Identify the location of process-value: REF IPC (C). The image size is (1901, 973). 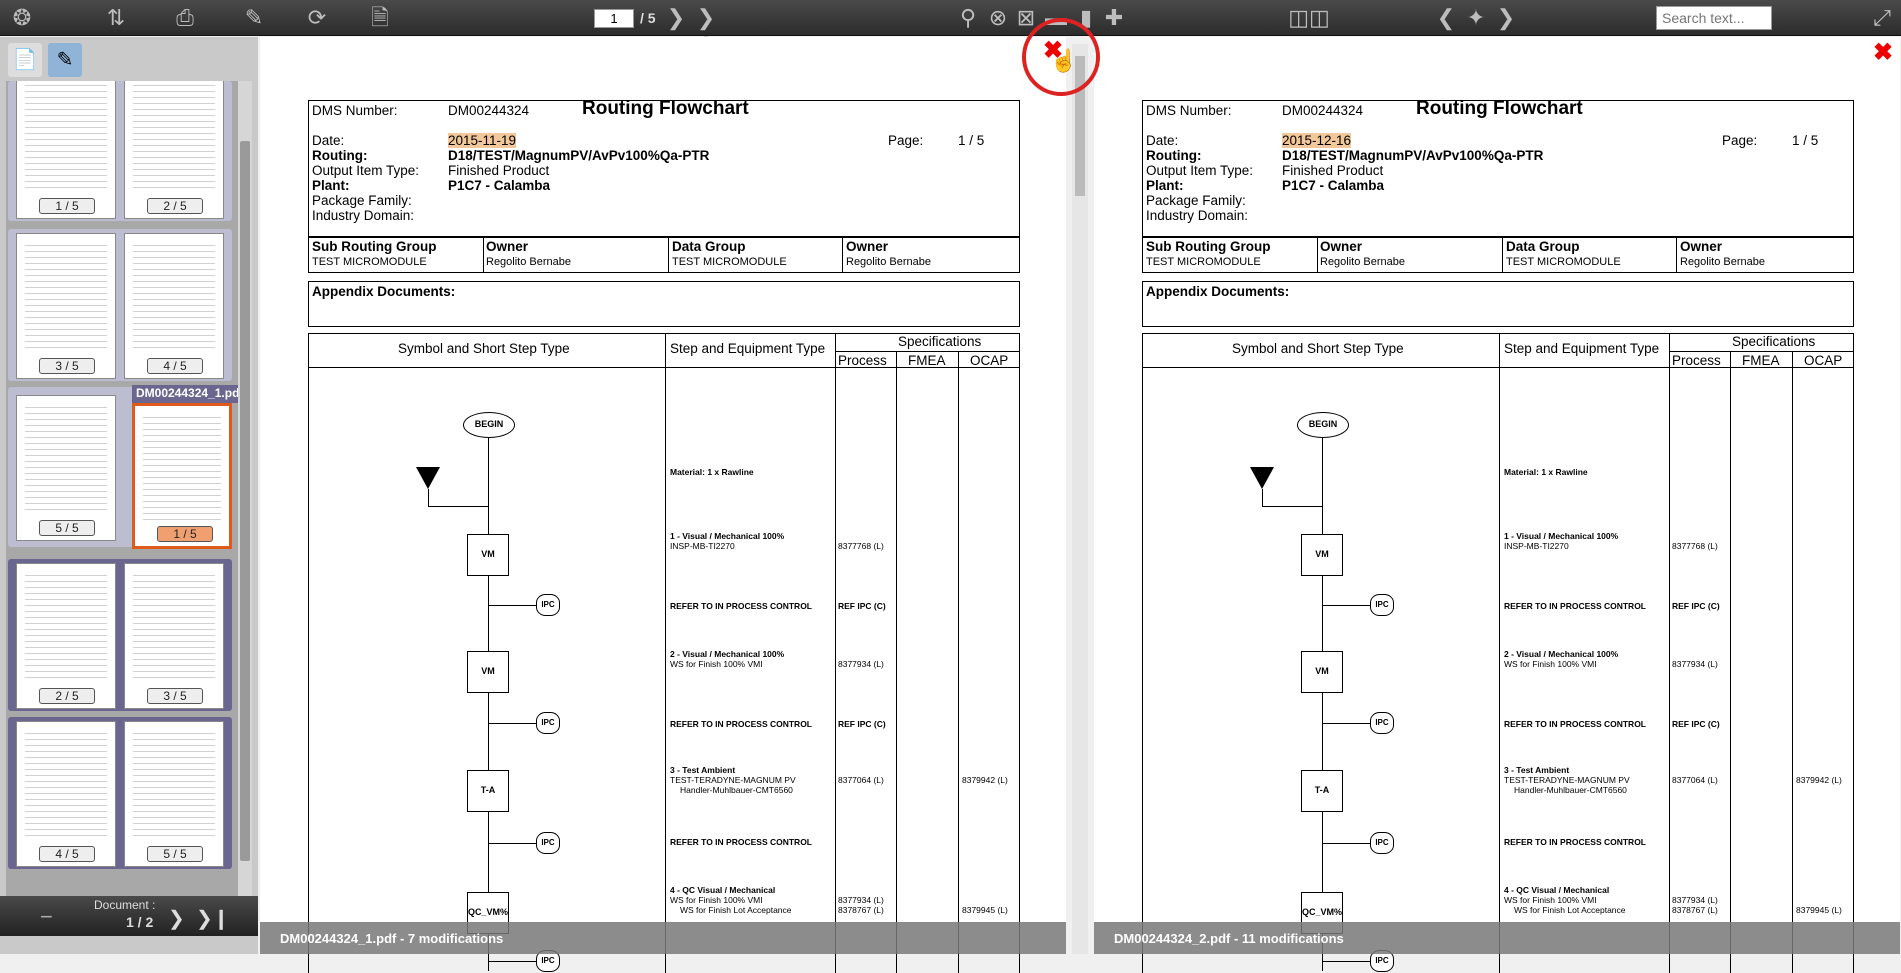
(862, 724).